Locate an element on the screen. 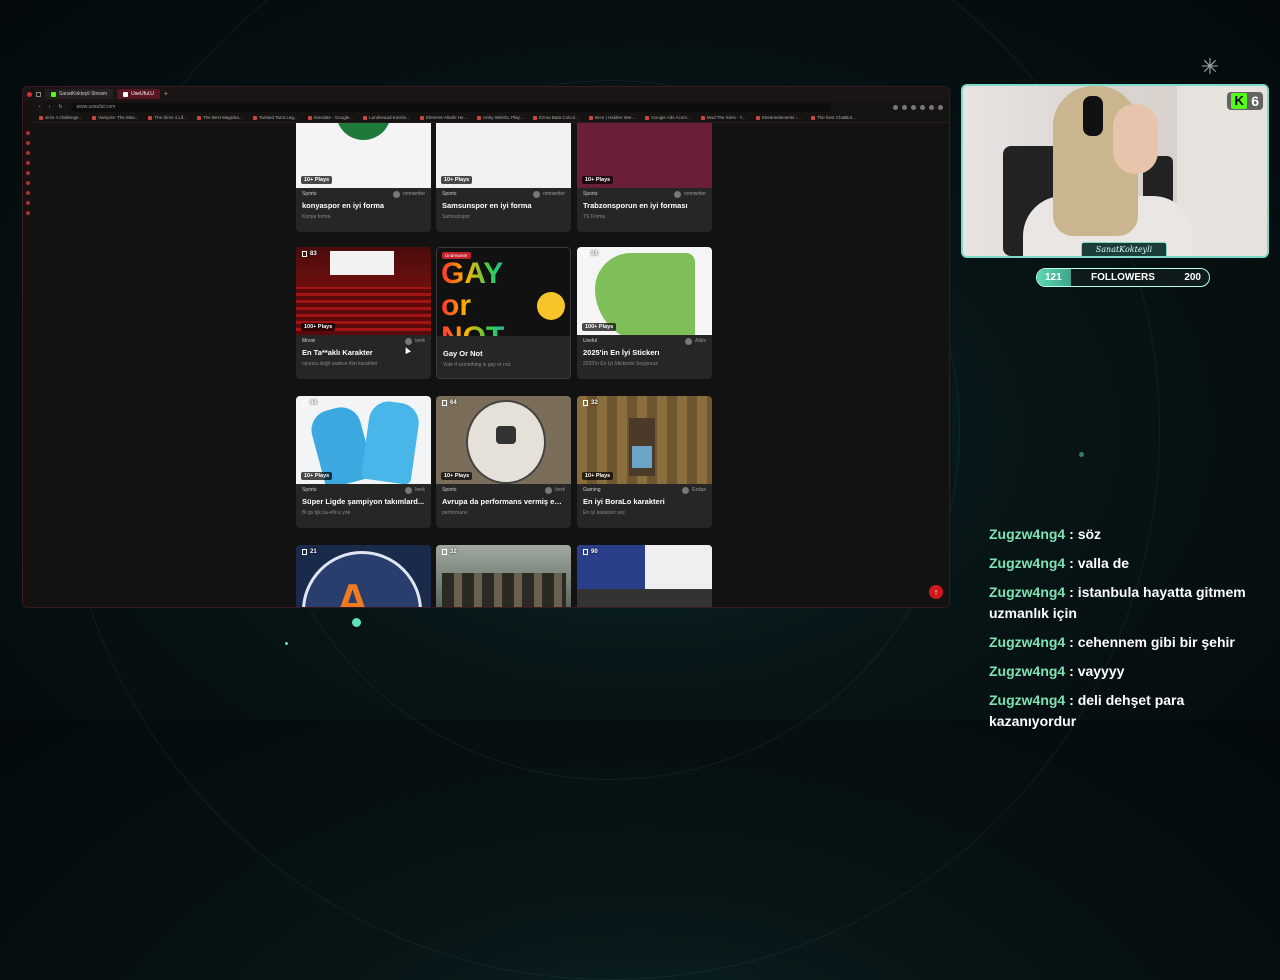  quiz-thumbnail: 10+ Plays is located at coordinates (644, 155).